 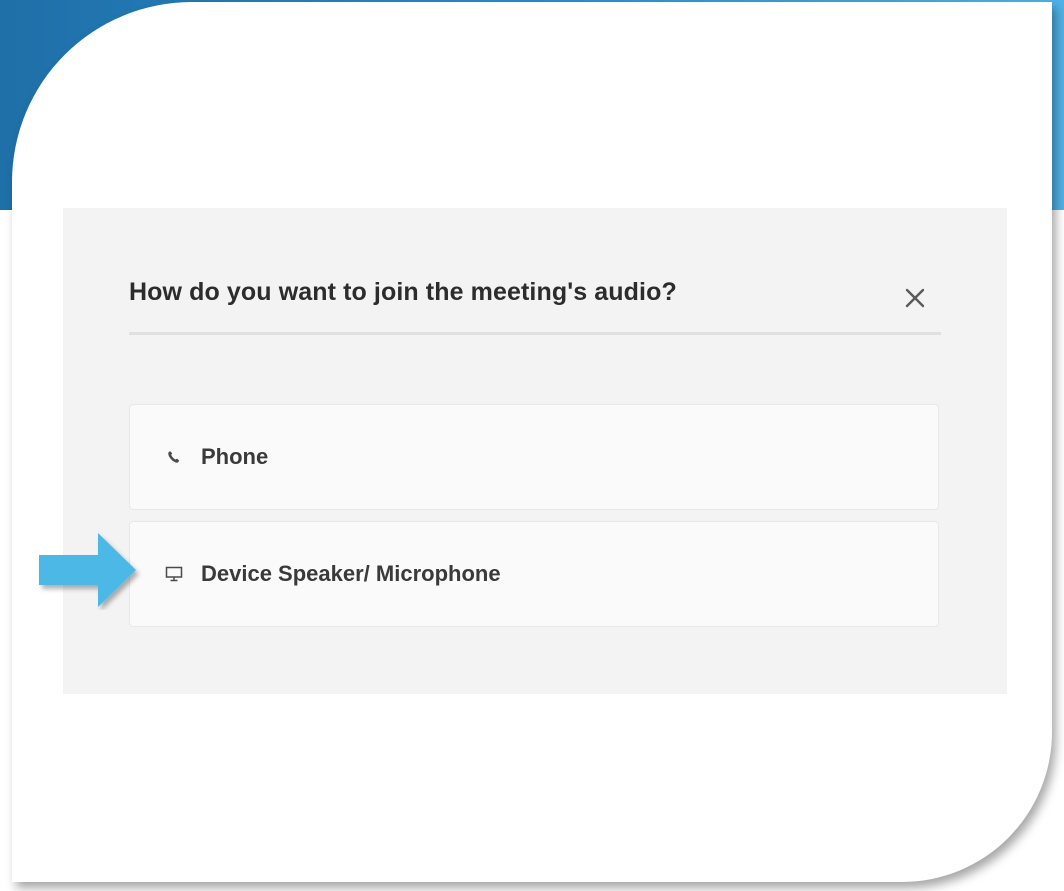 What do you see at coordinates (534, 574) in the screenshot?
I see `device-speaker-option: Device Speaker/ Microphone` at bounding box center [534, 574].